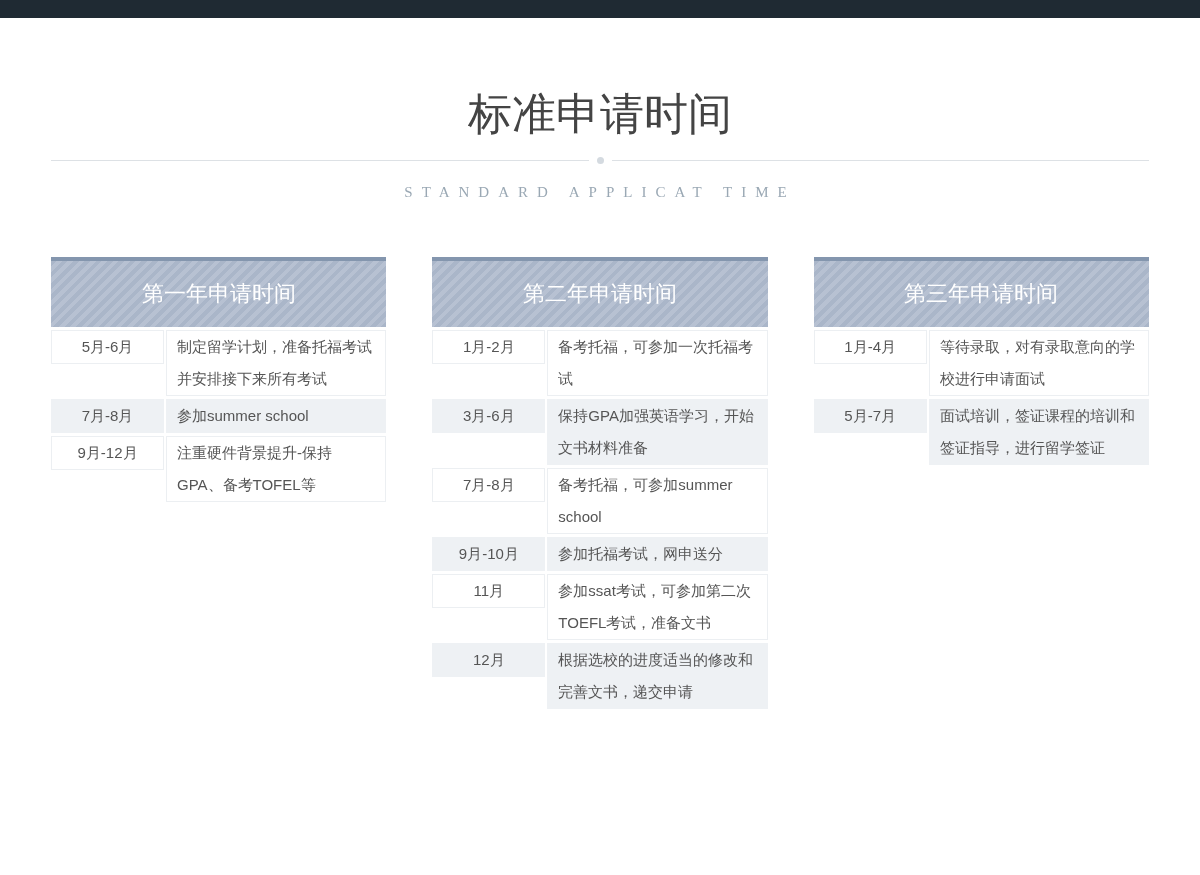 Image resolution: width=1200 pixels, height=875 pixels. What do you see at coordinates (489, 590) in the screenshot?
I see `period-cell: 11月` at bounding box center [489, 590].